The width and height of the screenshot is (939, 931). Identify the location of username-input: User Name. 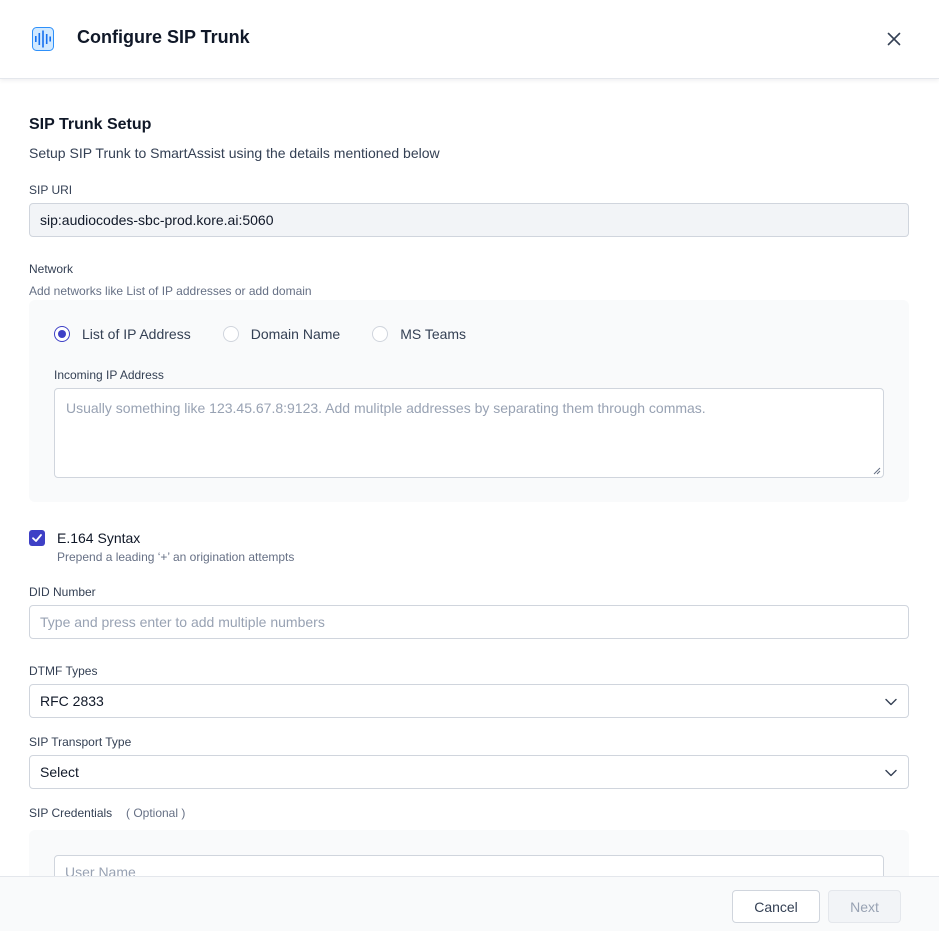
(469, 865).